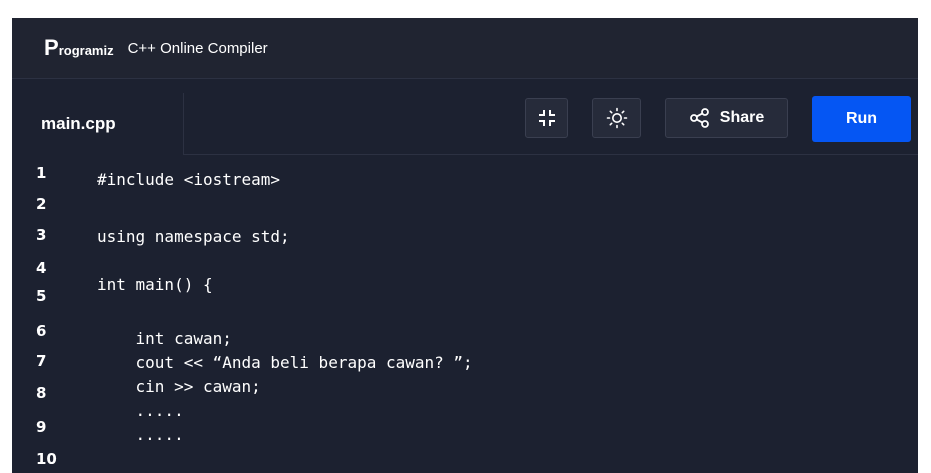 This screenshot has height=473, width=931. What do you see at coordinates (41, 204) in the screenshot?
I see `line-number: 2` at bounding box center [41, 204].